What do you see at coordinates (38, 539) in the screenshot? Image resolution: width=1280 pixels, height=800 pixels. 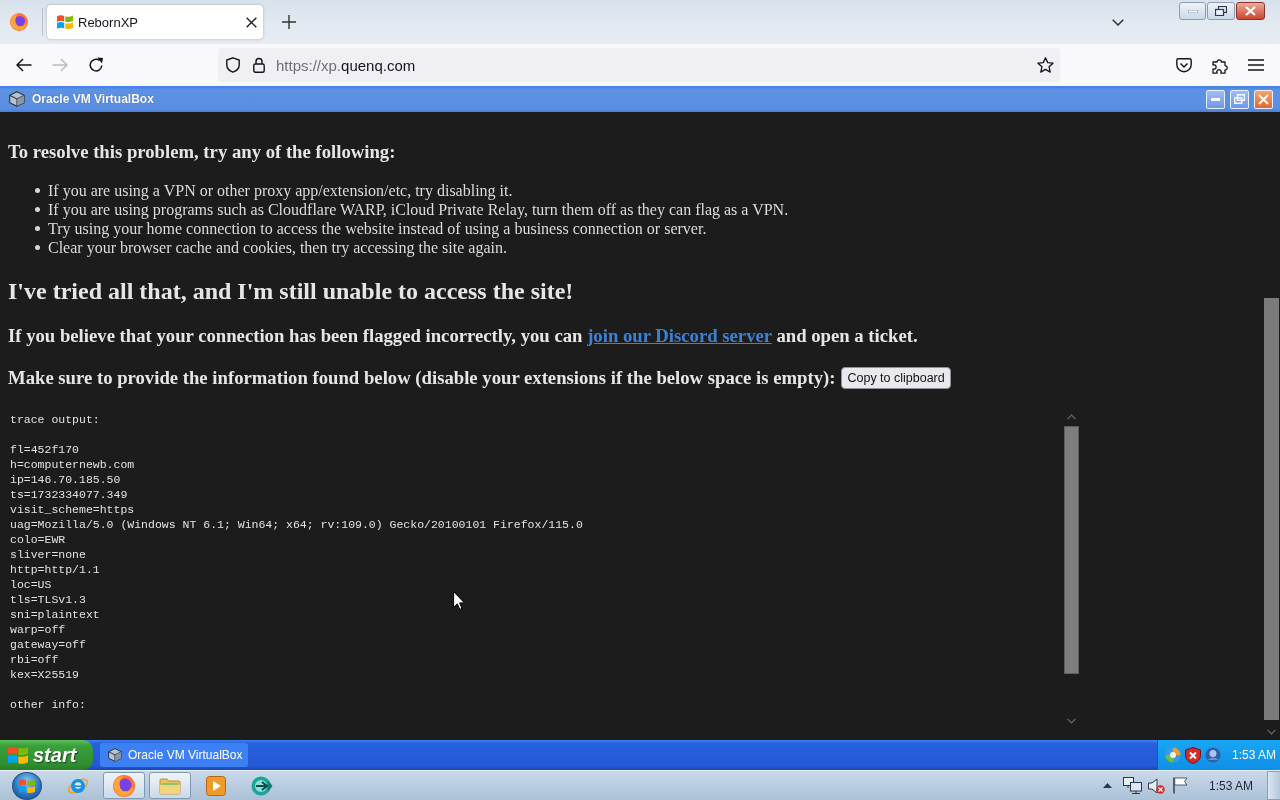 I see `trace-line: colo=EWR` at bounding box center [38, 539].